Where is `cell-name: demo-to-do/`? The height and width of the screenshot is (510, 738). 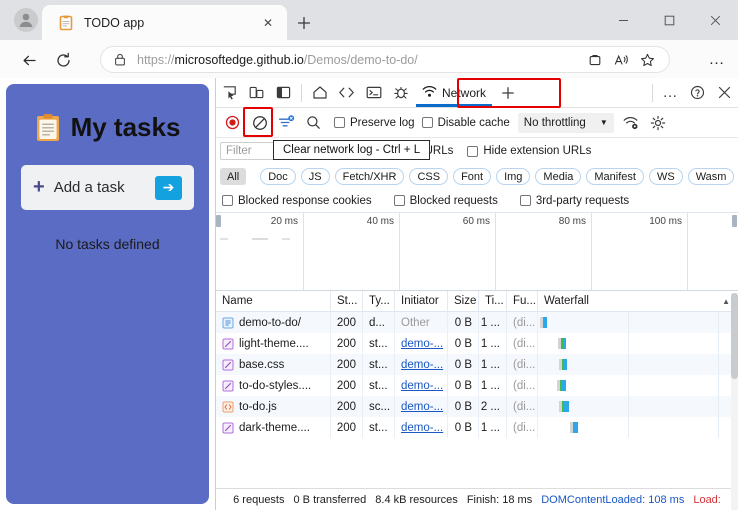 cell-name: demo-to-do/ is located at coordinates (273, 322).